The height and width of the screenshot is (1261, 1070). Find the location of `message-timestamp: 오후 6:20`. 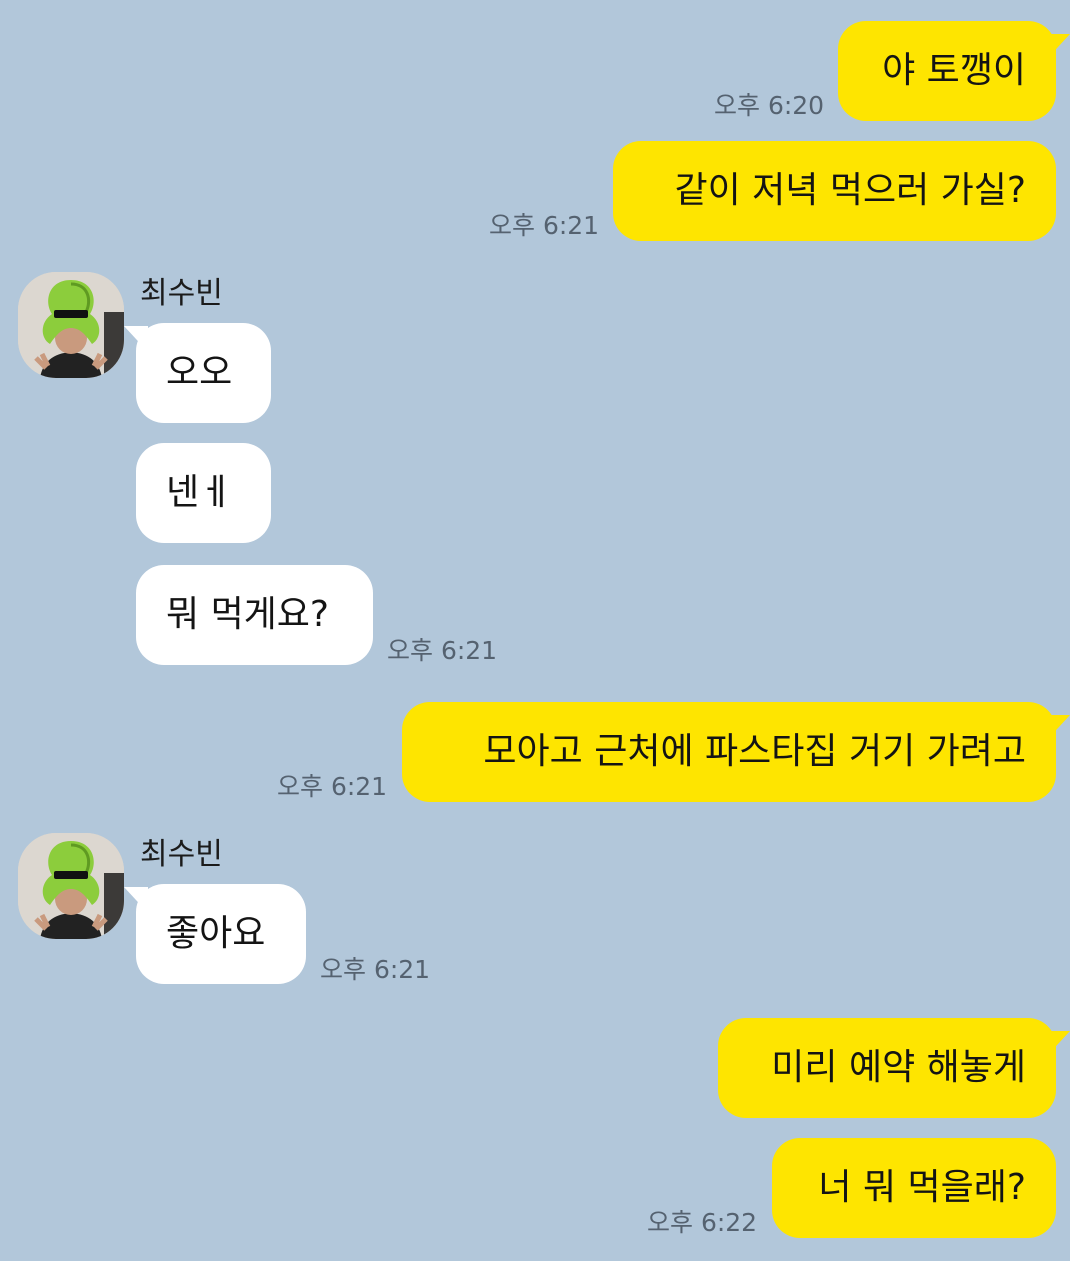

message-timestamp: 오후 6:20 is located at coordinates (769, 105).